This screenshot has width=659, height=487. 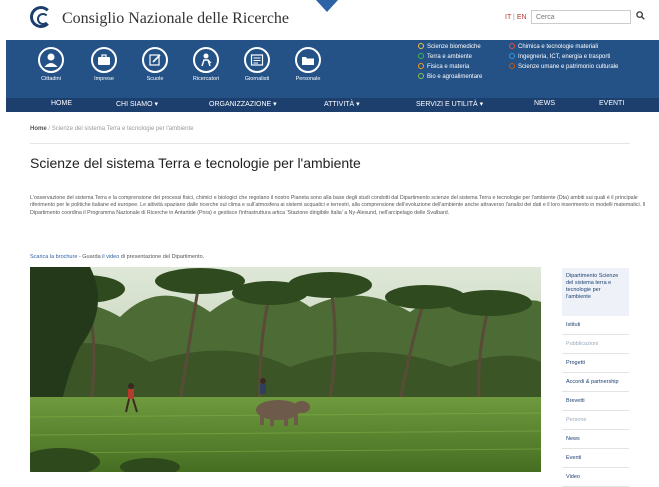 What do you see at coordinates (595, 458) in the screenshot?
I see `sidebar-item-eventi: Eventi` at bounding box center [595, 458].